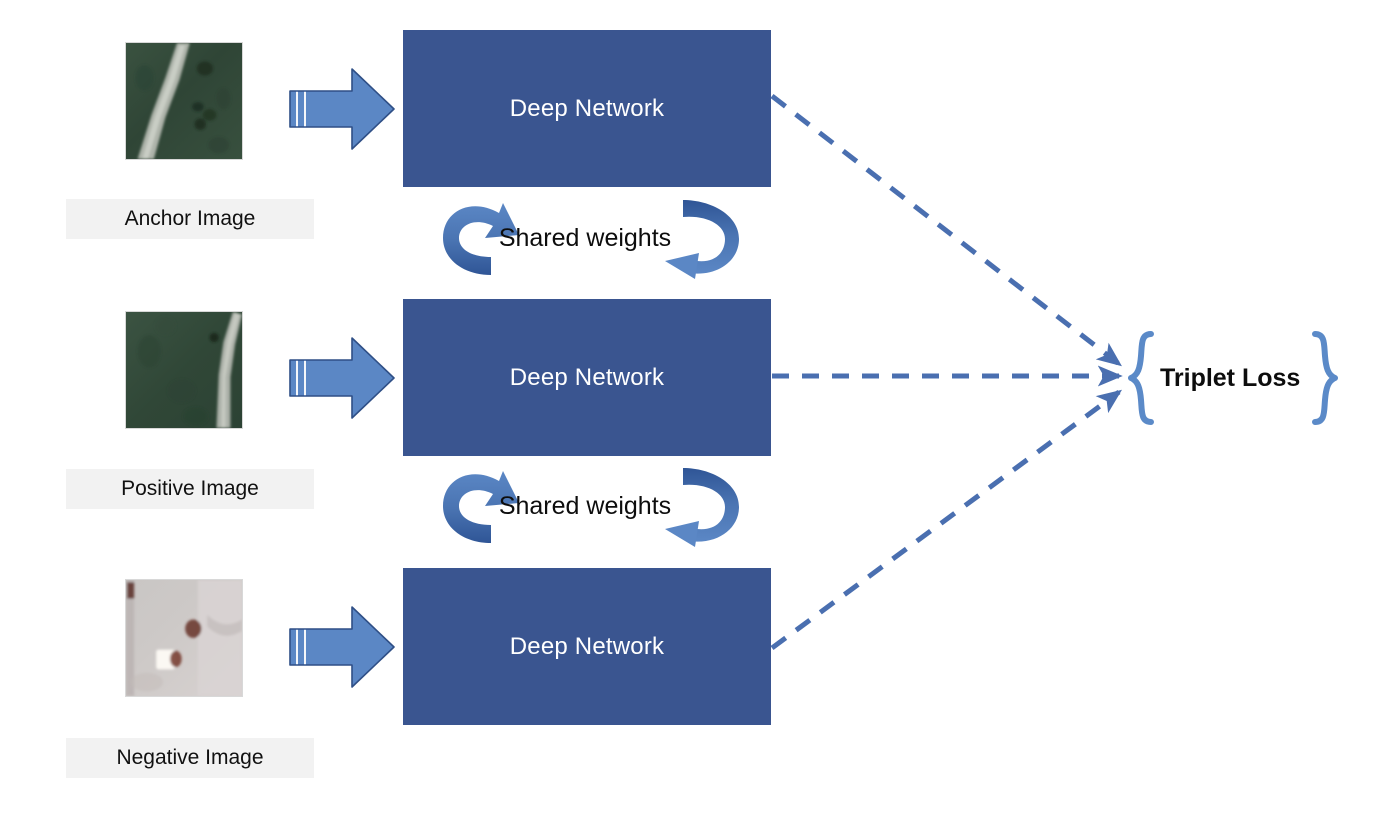  Describe the element at coordinates (946, 230) in the screenshot. I see `dashed-arrow-anchor-to-loss` at that location.